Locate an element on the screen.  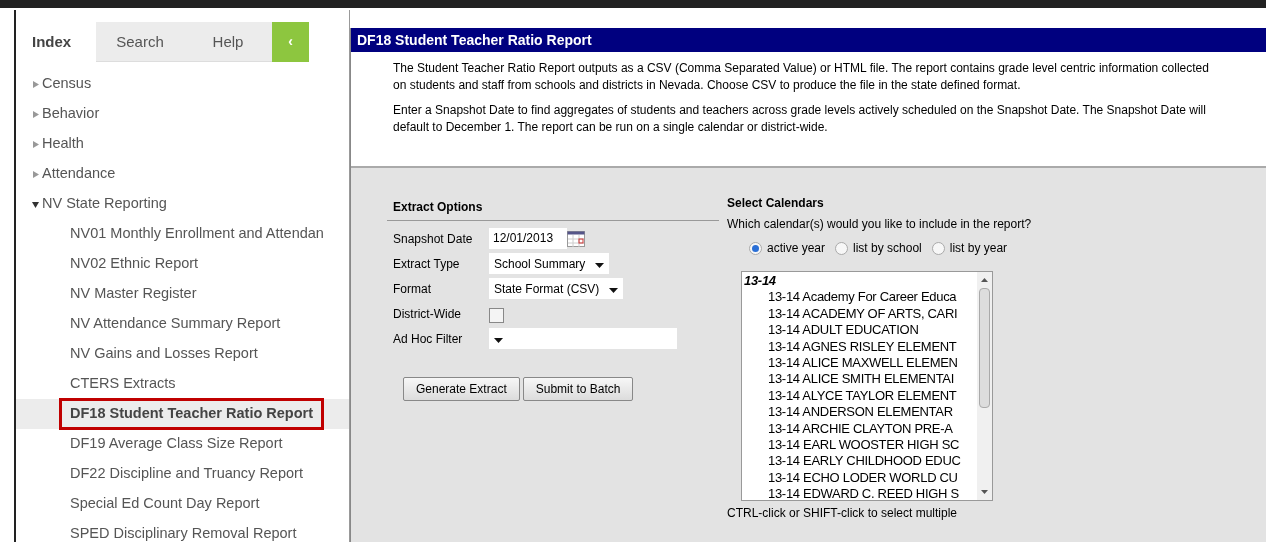
calendar-icon is located at coordinates (576, 238).